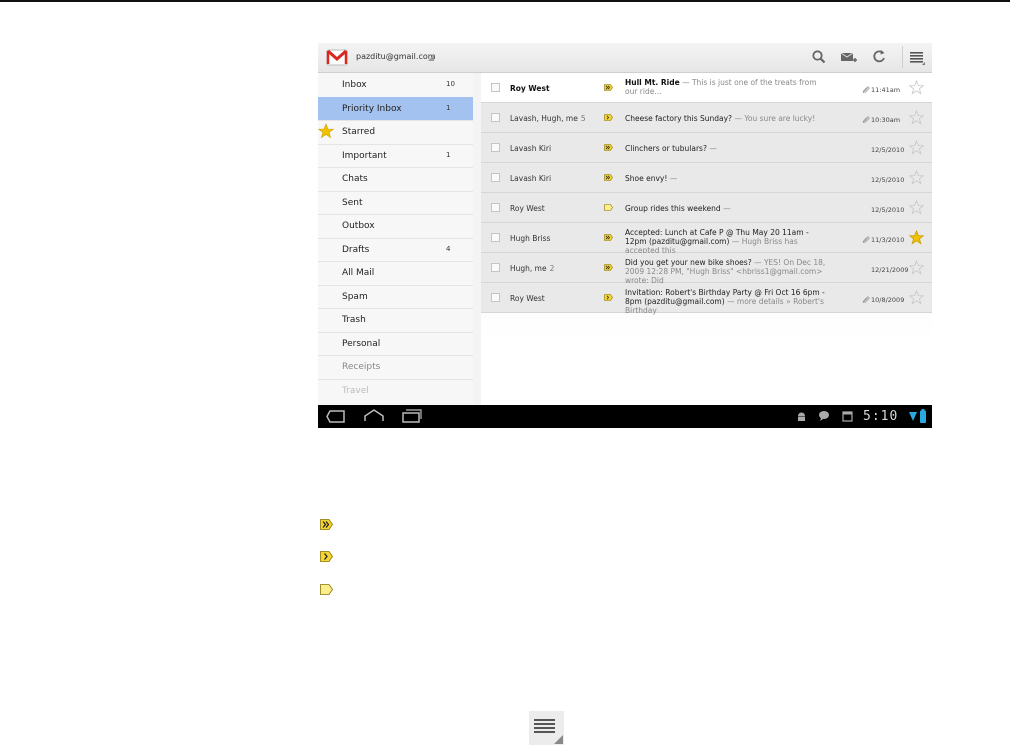  What do you see at coordinates (364, 155) in the screenshot?
I see `sidebar-item-label: Important` at bounding box center [364, 155].